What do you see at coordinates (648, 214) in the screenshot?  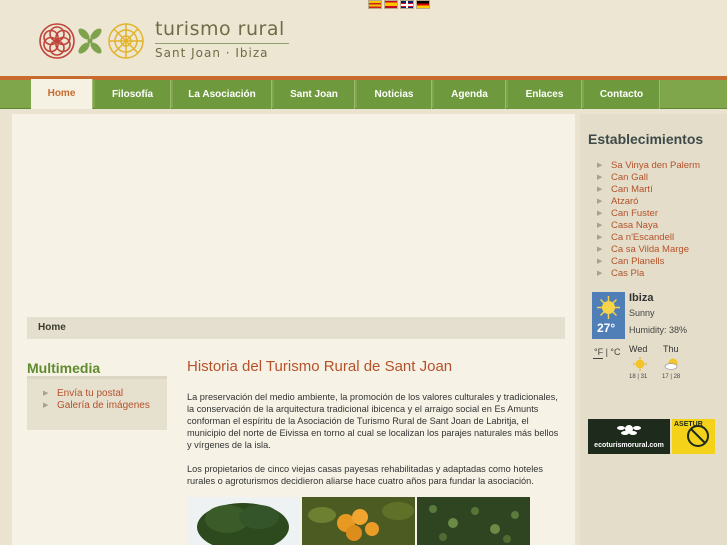 I see `establishment-item: Can Fuster` at bounding box center [648, 214].